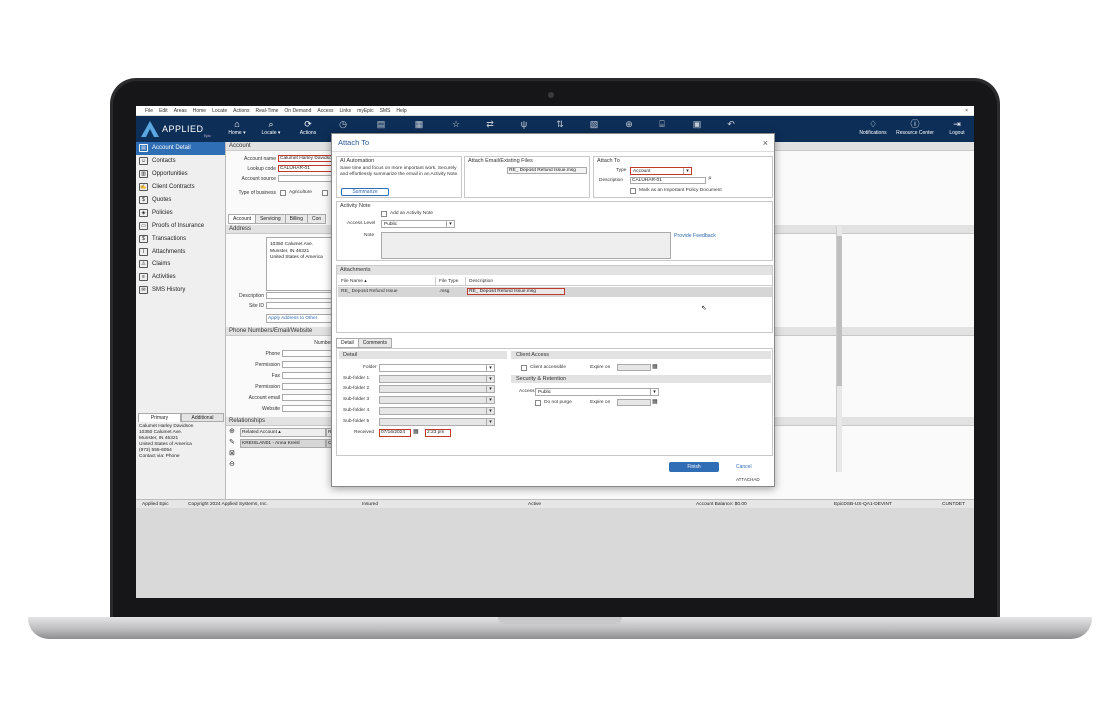 Image resolution: width=1120 pixels, height=728 pixels. I want to click on edit-relationship-icon: ✎, so click(232, 442).